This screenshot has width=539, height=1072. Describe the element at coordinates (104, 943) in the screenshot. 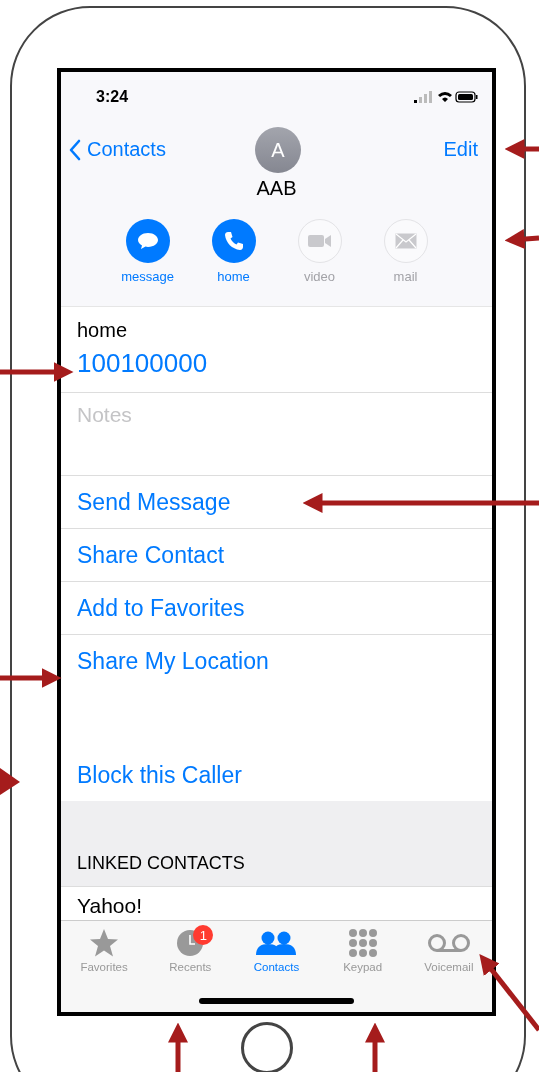

I see `star-icon` at that location.